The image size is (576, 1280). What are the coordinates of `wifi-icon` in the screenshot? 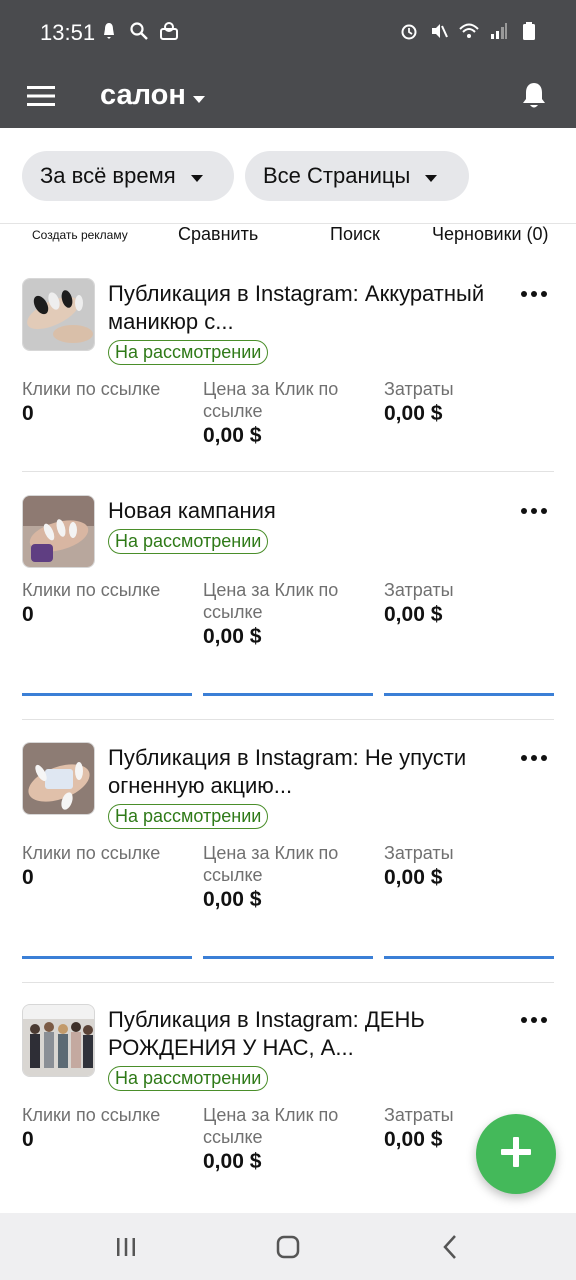 It's located at (469, 31).